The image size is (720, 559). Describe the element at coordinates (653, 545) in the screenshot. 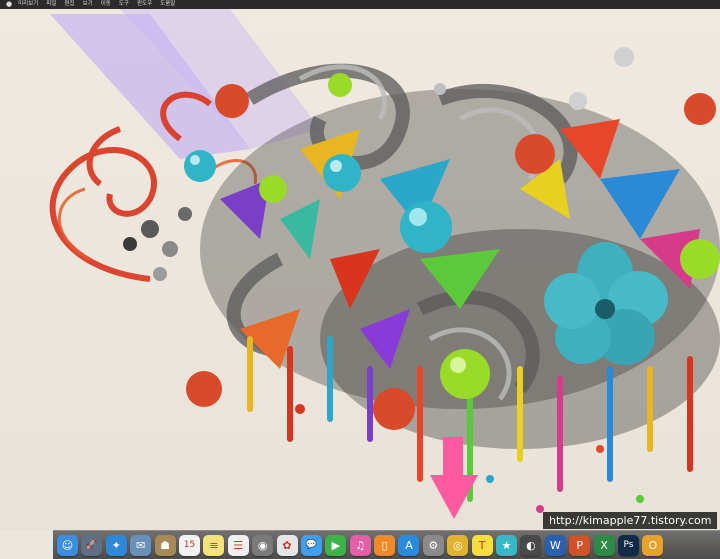

I see `outlook-icon: O` at that location.